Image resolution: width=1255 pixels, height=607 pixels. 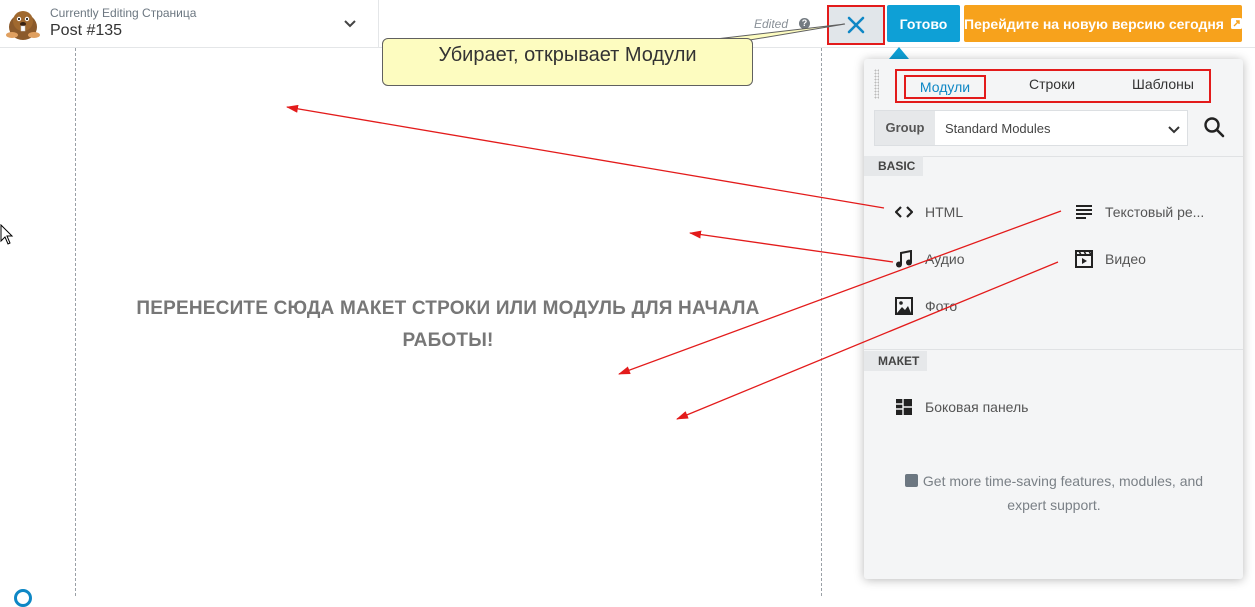 What do you see at coordinates (904, 212) in the screenshot?
I see `code-icon` at bounding box center [904, 212].